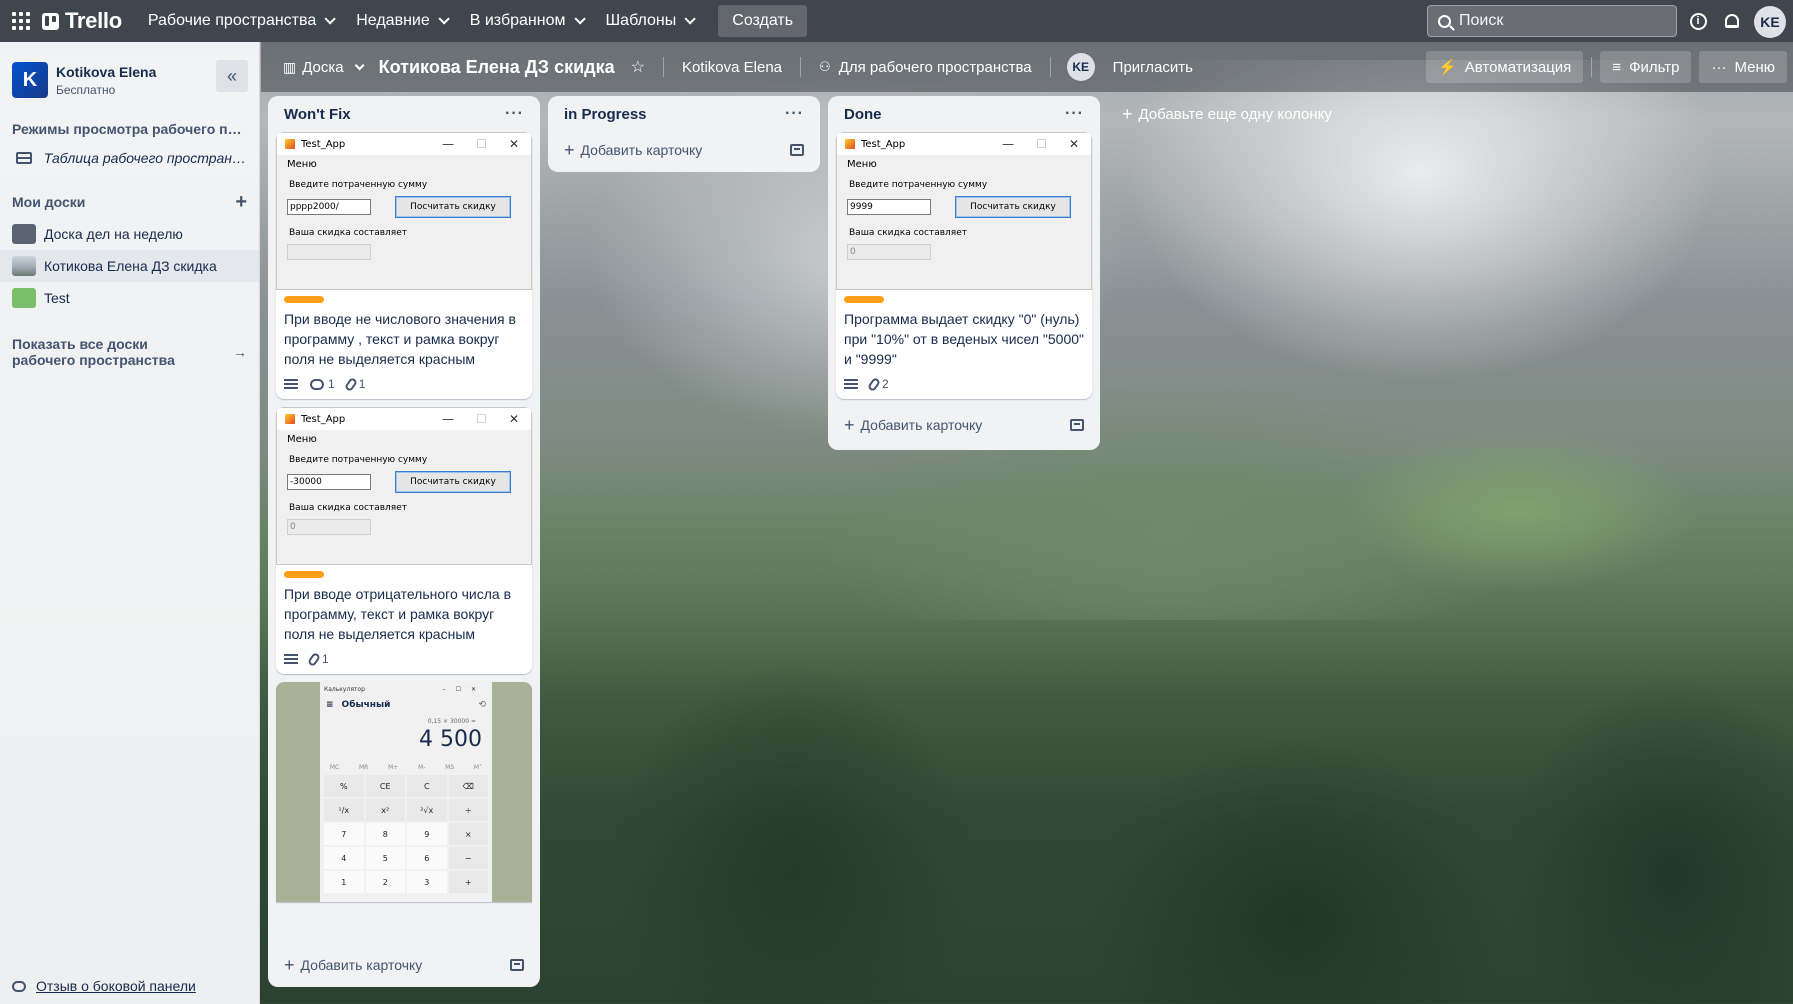  Describe the element at coordinates (129, 298) in the screenshot. I see `sidebar-board-test: Test` at that location.